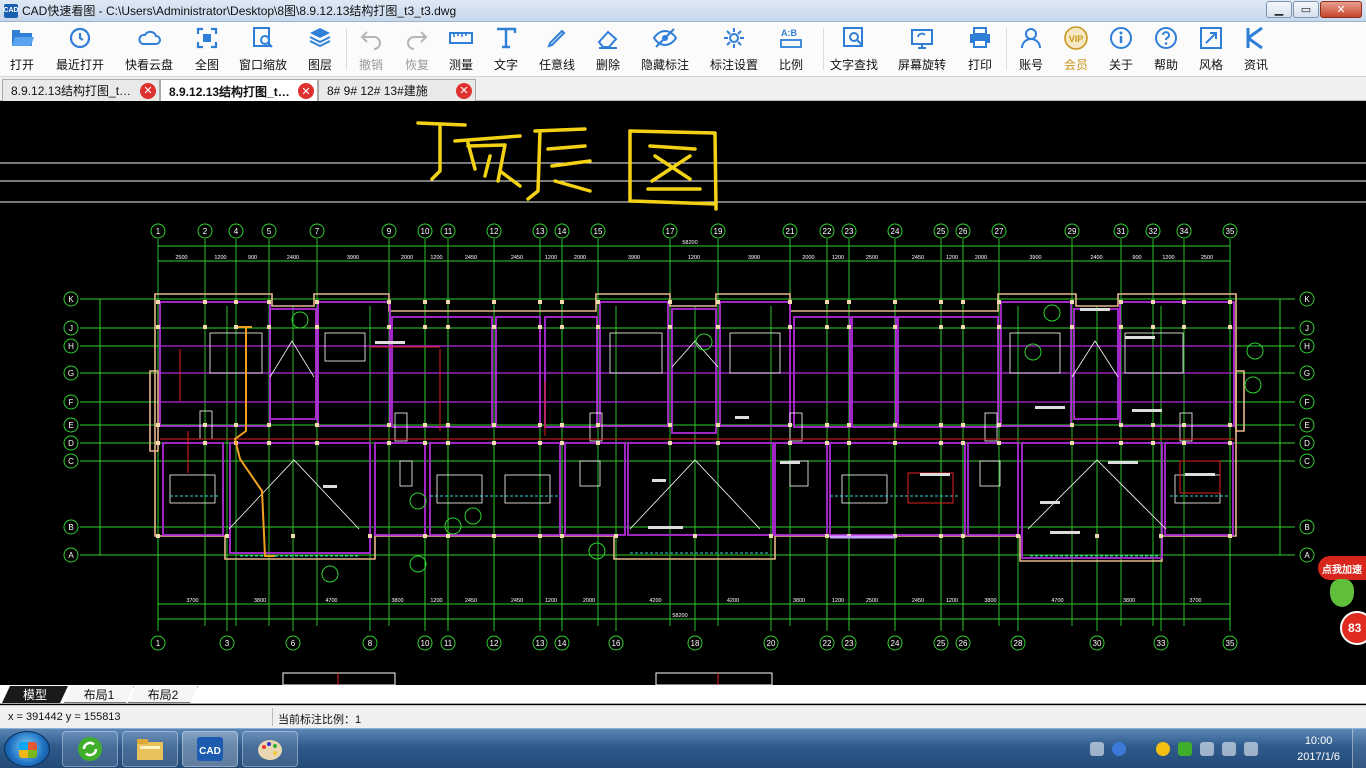  Describe the element at coordinates (90, 749) in the screenshot. I see `taskbar-app-refresh` at that location.